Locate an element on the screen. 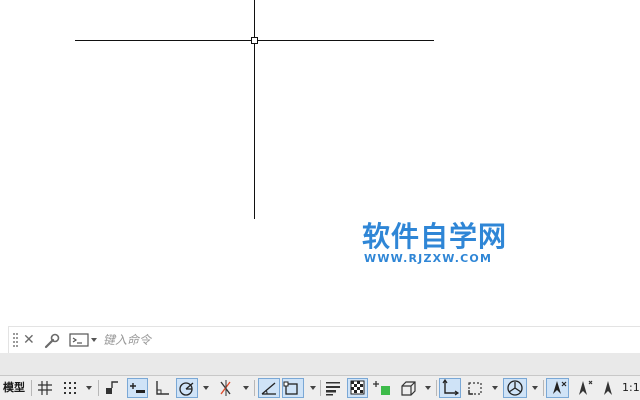 Image resolution: width=640 pixels, height=400 pixels. polar-tracking-button is located at coordinates (187, 388).